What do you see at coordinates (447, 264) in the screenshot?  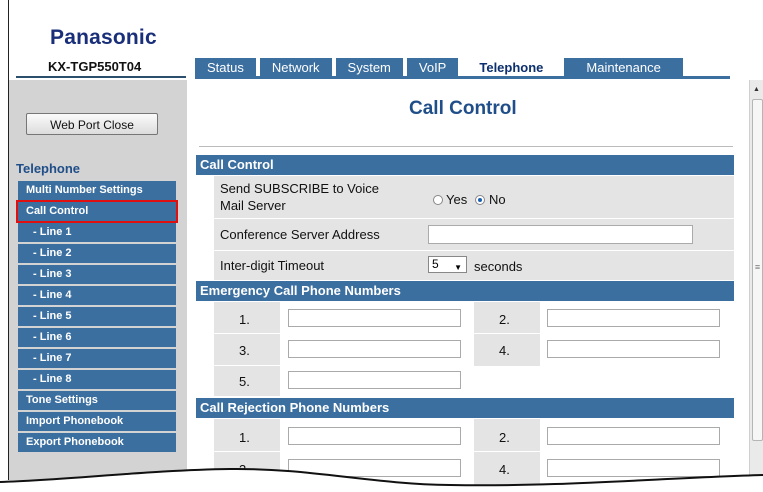 I see `inter-digit-timeout-select: 5 ▼` at bounding box center [447, 264].